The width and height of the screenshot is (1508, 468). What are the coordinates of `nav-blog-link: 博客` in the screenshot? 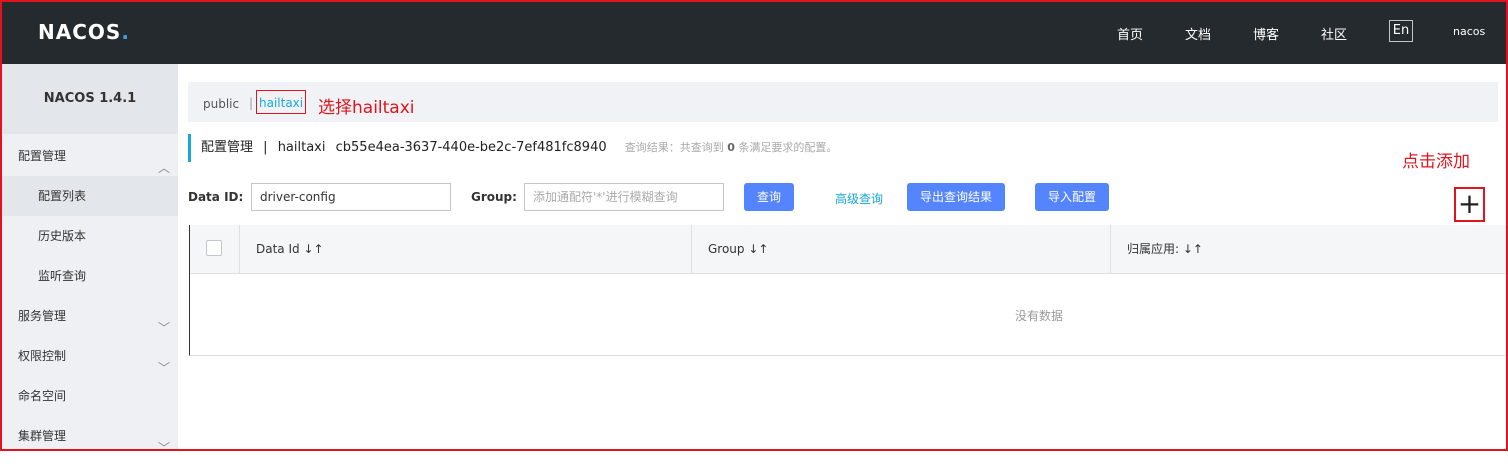 It's located at (1266, 33).